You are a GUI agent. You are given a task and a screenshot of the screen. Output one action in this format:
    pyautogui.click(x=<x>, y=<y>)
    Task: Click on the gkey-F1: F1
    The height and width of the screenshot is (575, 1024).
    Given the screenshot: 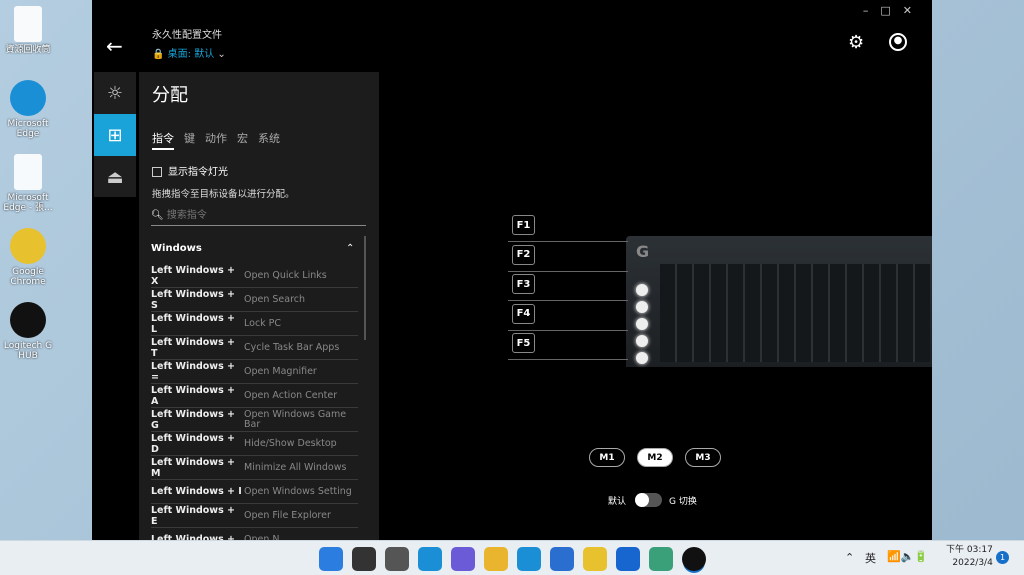 What is the action you would take?
    pyautogui.click(x=523, y=225)
    